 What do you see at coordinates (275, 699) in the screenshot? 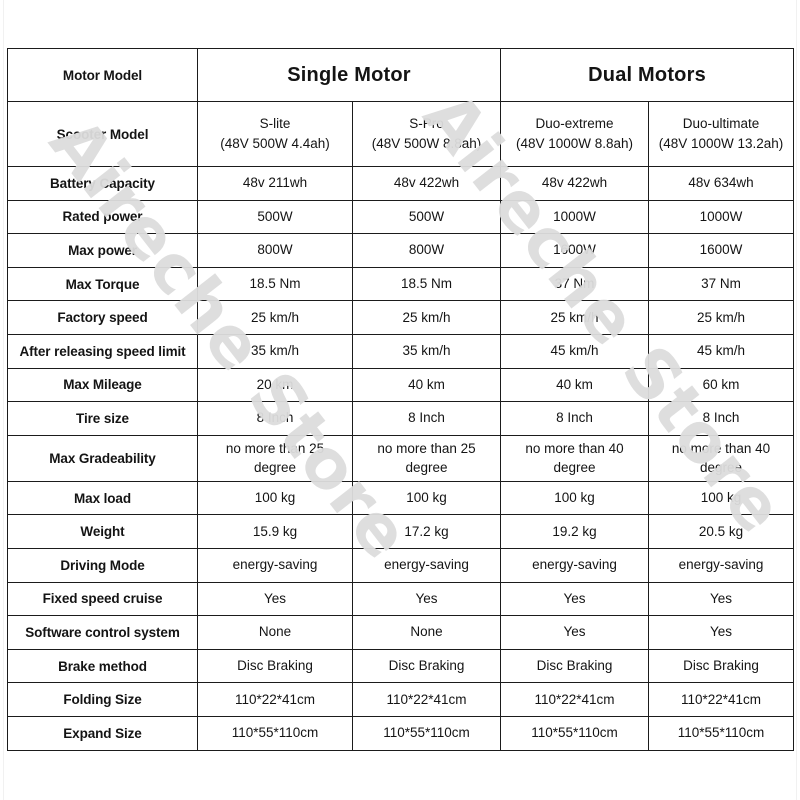
I see `row-value-col-1: 110*22*41cm` at bounding box center [275, 699].